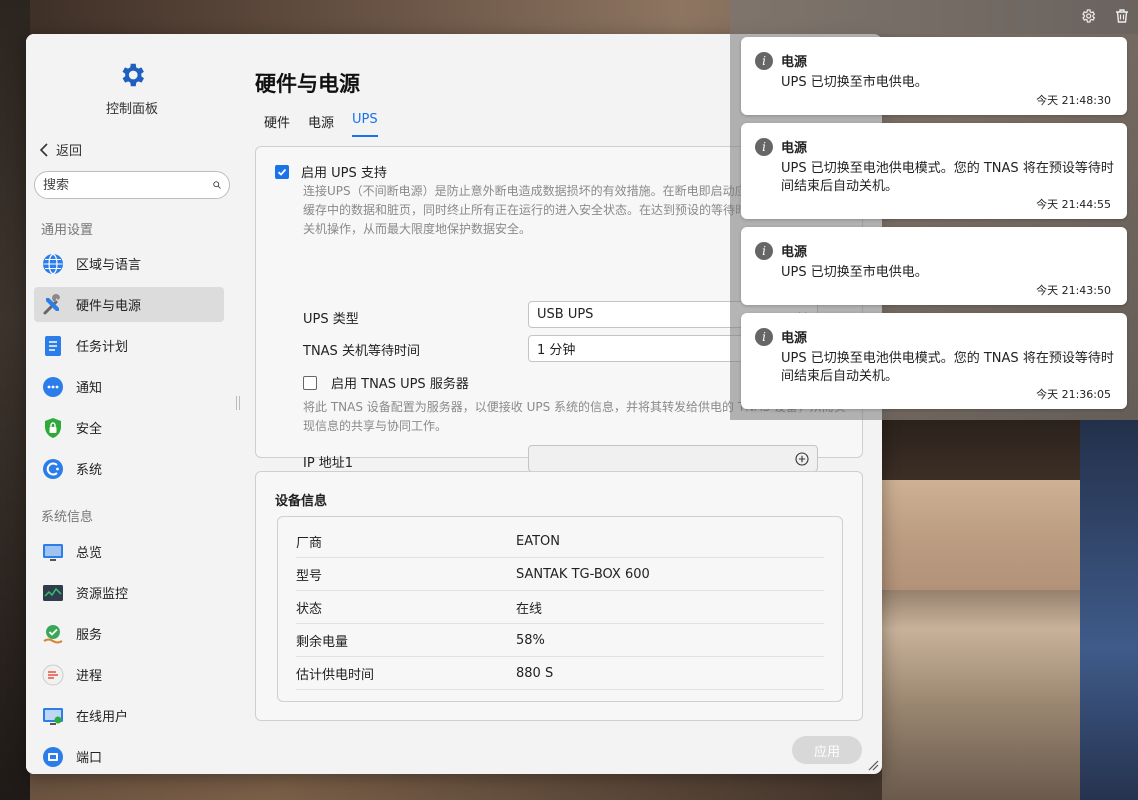 Image resolution: width=1138 pixels, height=800 pixels. What do you see at coordinates (89, 635) in the screenshot?
I see `sidebar-item-label: 服务` at bounding box center [89, 635].